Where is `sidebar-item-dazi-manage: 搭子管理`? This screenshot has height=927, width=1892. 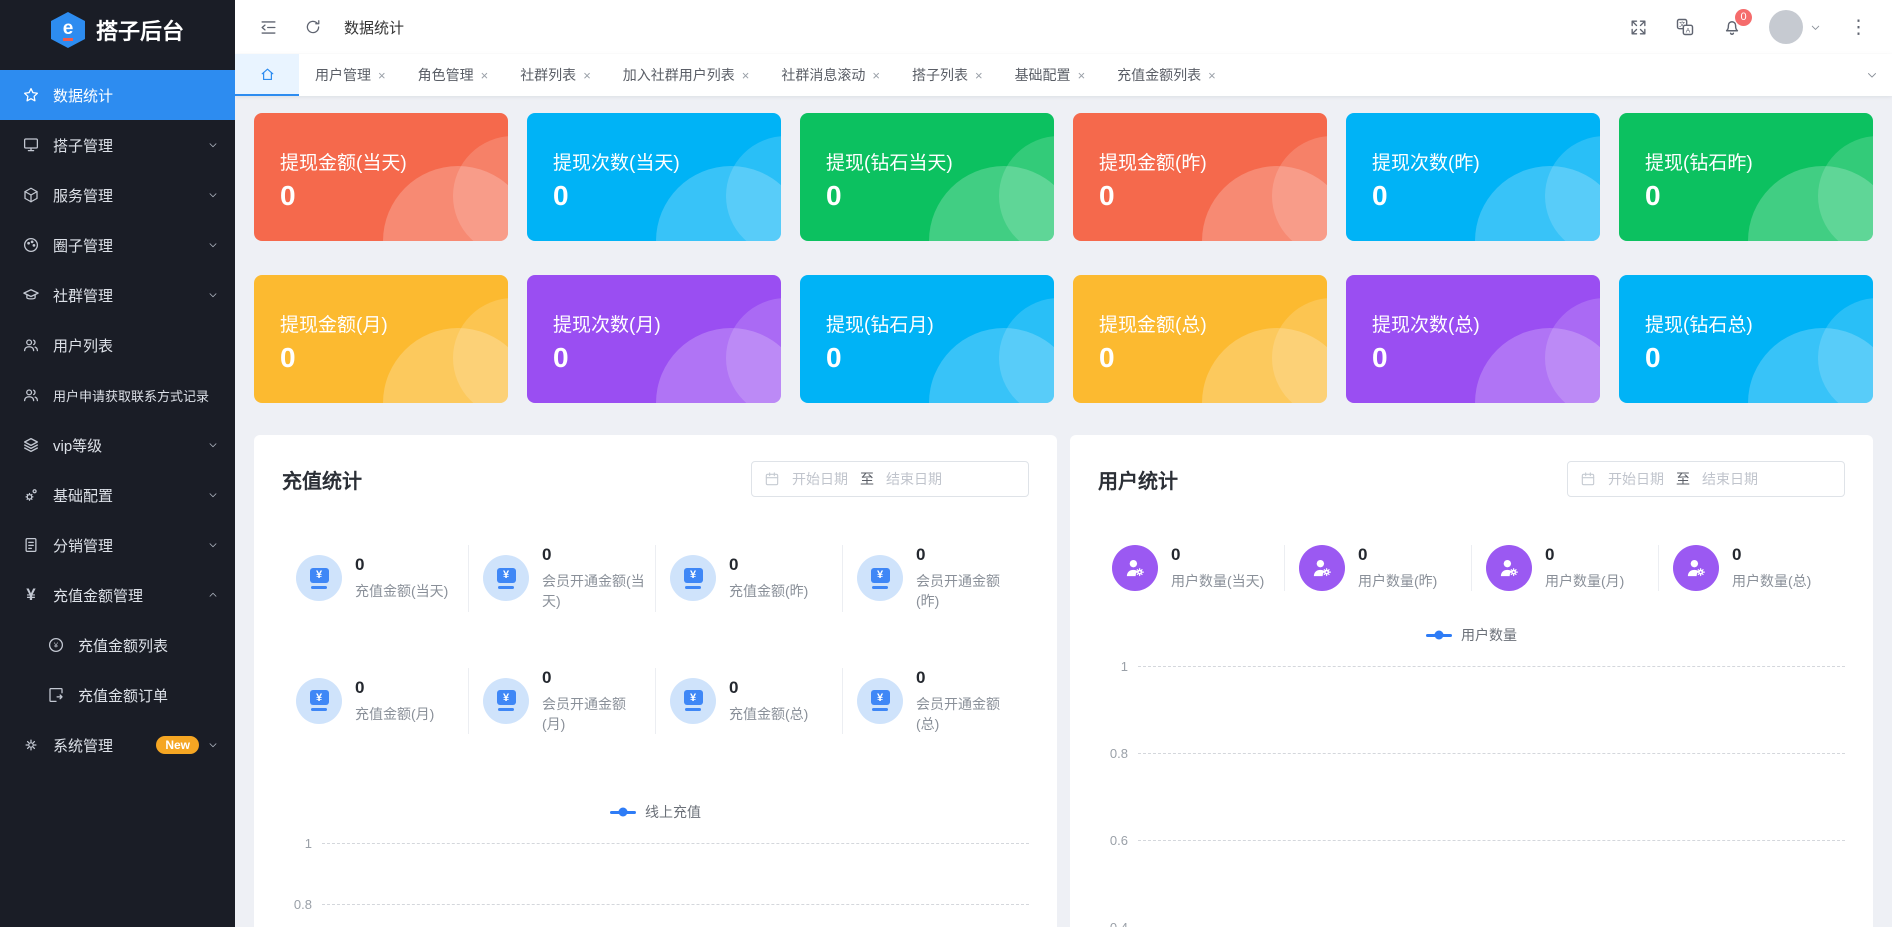 sidebar-item-dazi-manage: 搭子管理 is located at coordinates (117, 145).